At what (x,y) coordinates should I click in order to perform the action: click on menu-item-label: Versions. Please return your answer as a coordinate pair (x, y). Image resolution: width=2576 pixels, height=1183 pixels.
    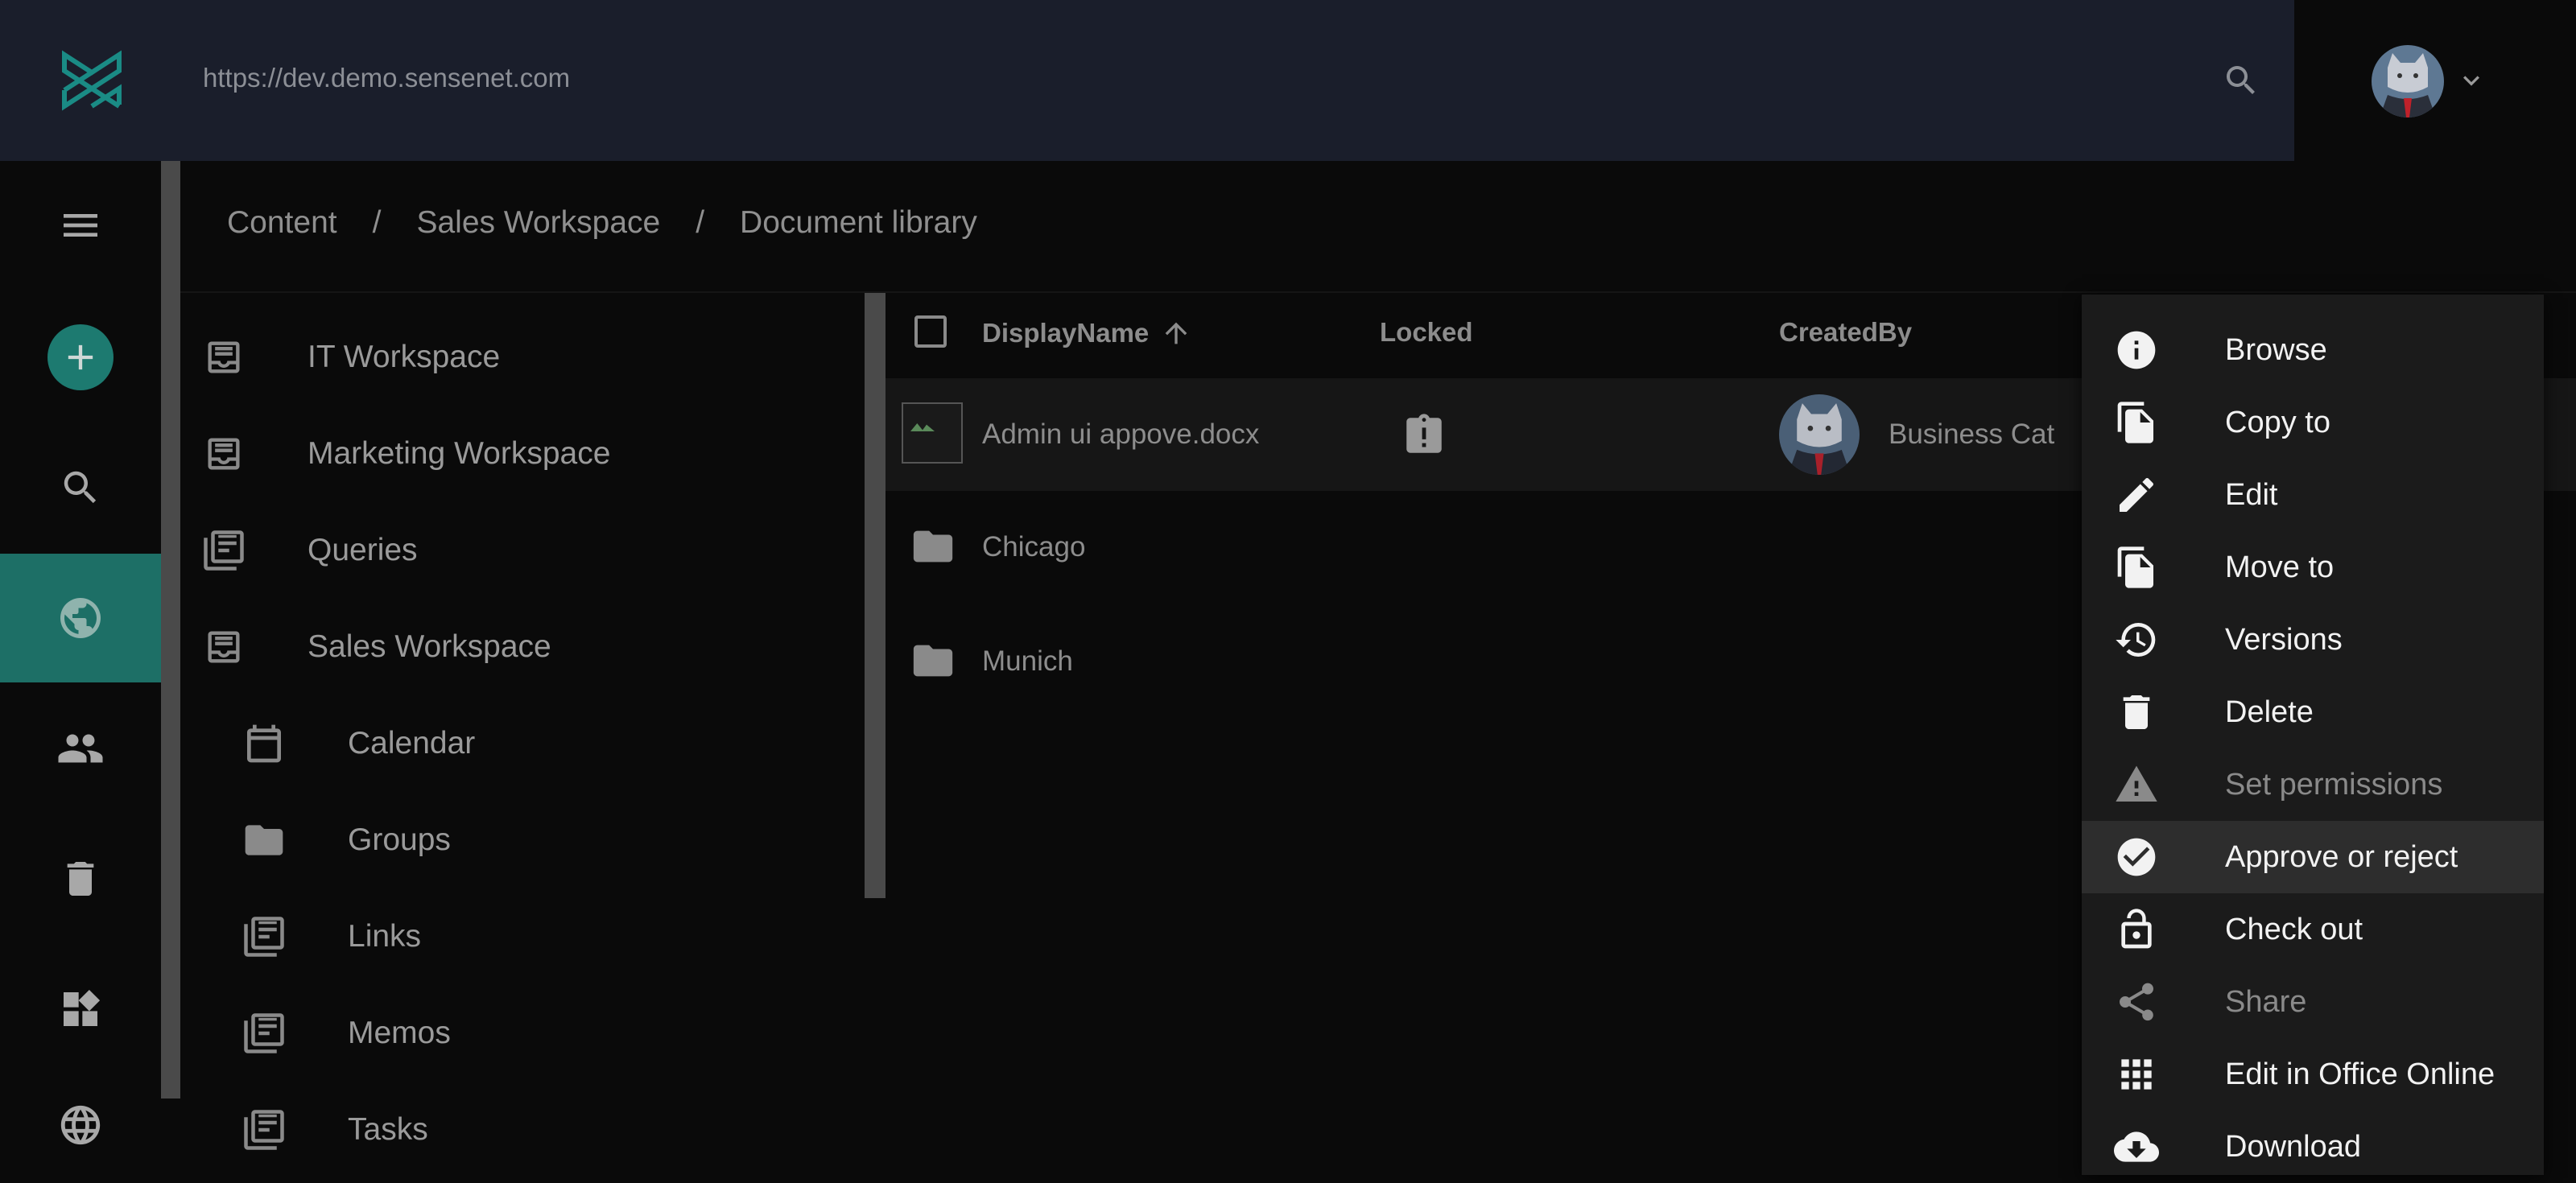
    Looking at the image, I should click on (2284, 639).